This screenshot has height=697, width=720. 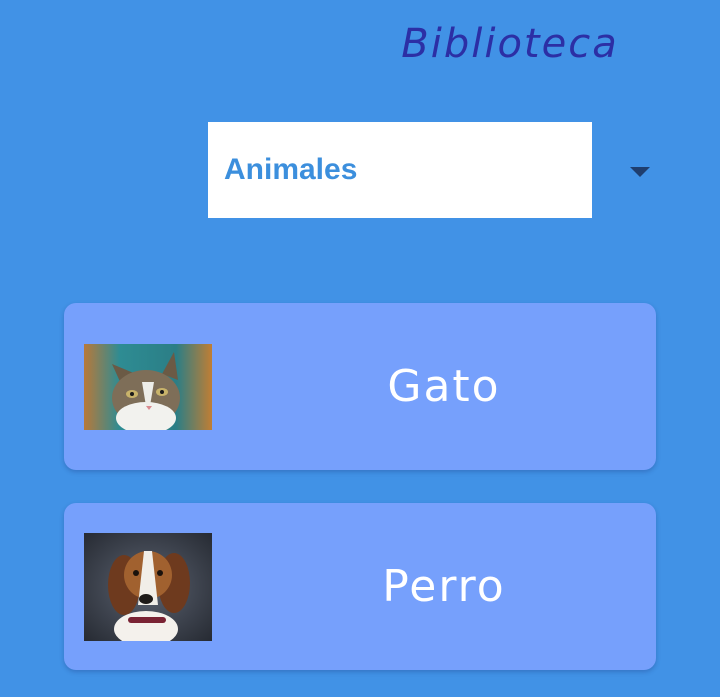 I want to click on item-label-gato: Gato, so click(x=444, y=386).